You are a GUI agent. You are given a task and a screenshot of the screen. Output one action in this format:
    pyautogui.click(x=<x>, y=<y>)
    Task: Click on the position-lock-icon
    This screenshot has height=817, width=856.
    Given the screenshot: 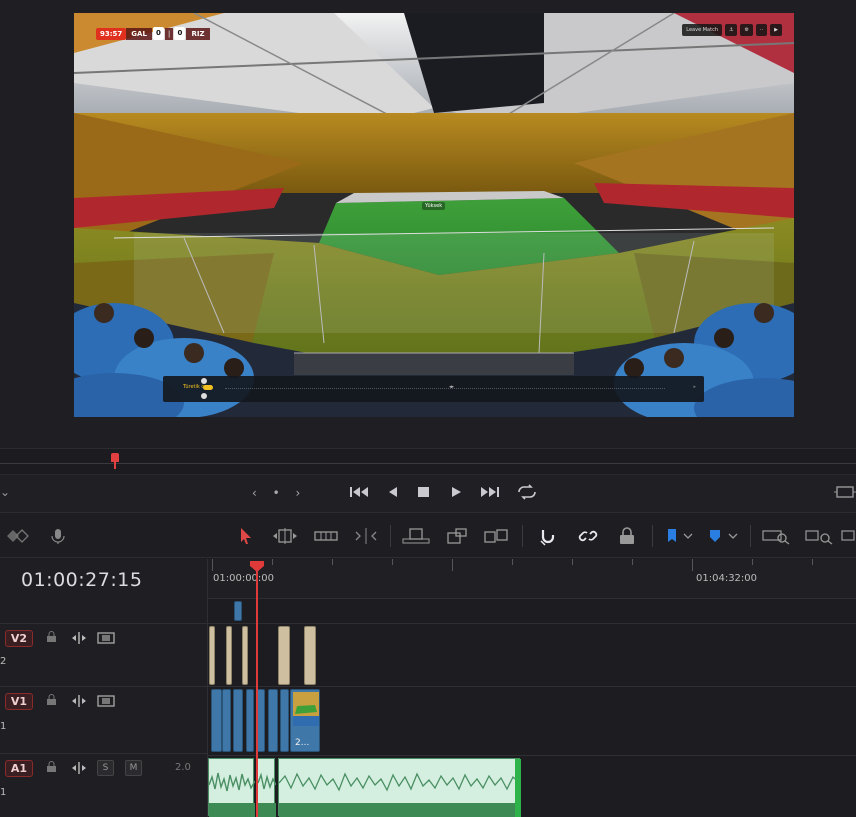 What is the action you would take?
    pyautogui.click(x=627, y=536)
    